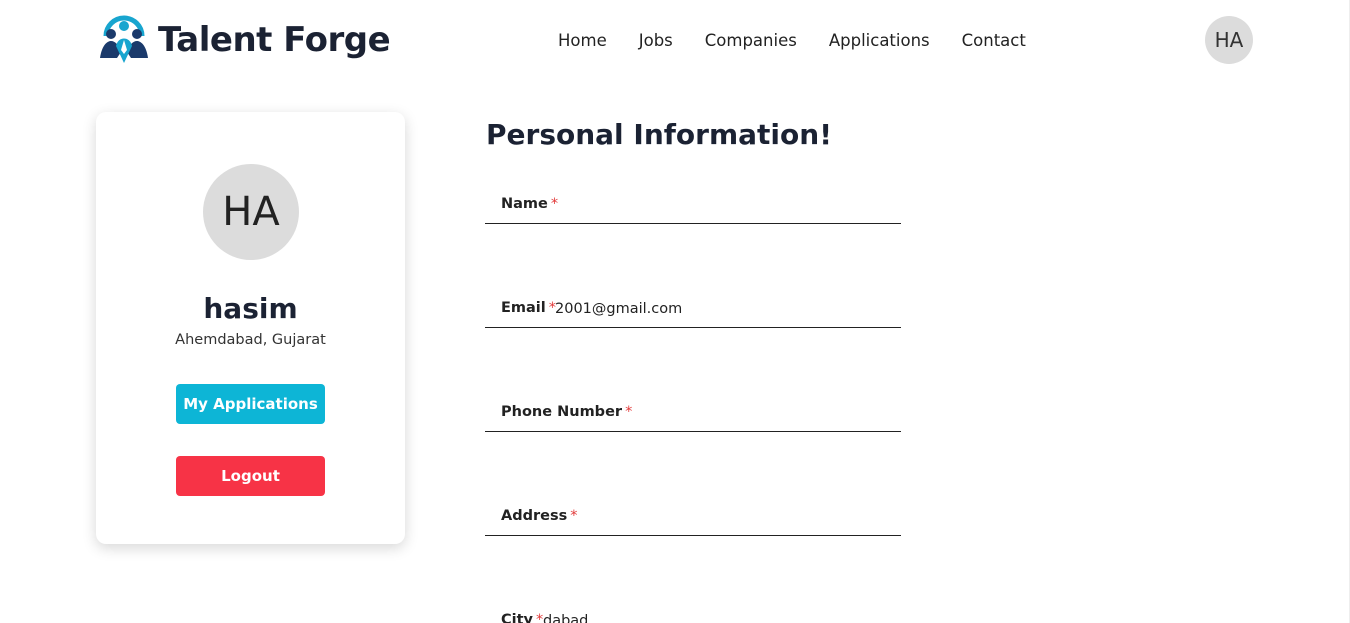 The width and height of the screenshot is (1350, 623). Describe the element at coordinates (740, 517) in the screenshot. I see `address-input` at that location.